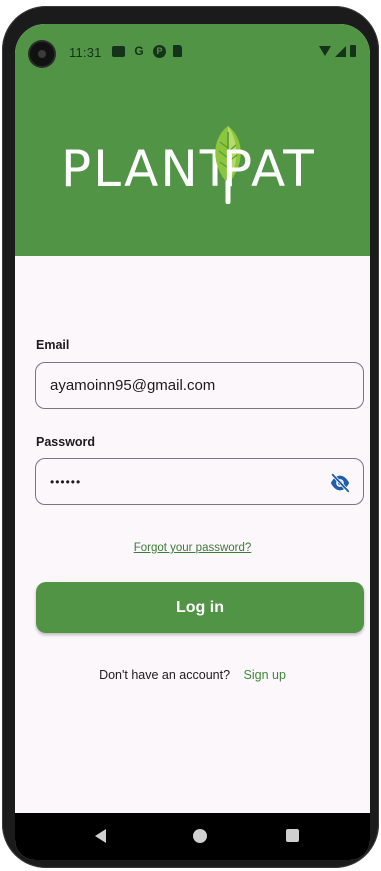  I want to click on app-logo: PLANT PAT, so click(192, 169).